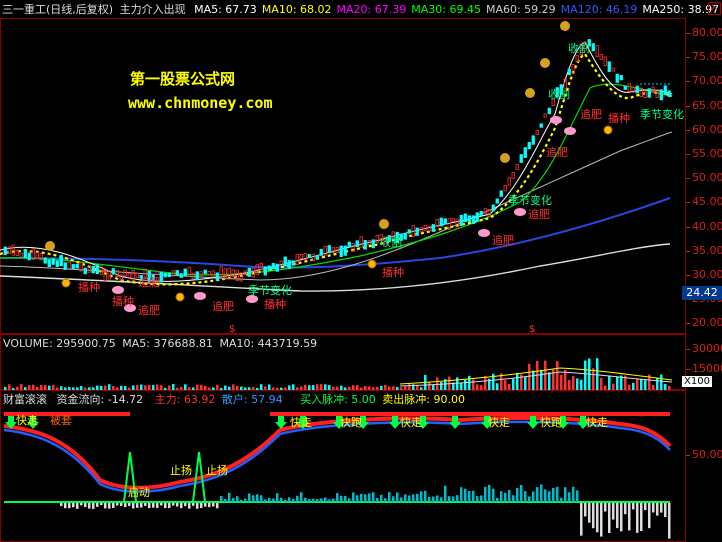 The height and width of the screenshot is (542, 722). Describe the element at coordinates (371, 9) in the screenshot. I see `ma-label-2: MA20: 67.39` at that location.